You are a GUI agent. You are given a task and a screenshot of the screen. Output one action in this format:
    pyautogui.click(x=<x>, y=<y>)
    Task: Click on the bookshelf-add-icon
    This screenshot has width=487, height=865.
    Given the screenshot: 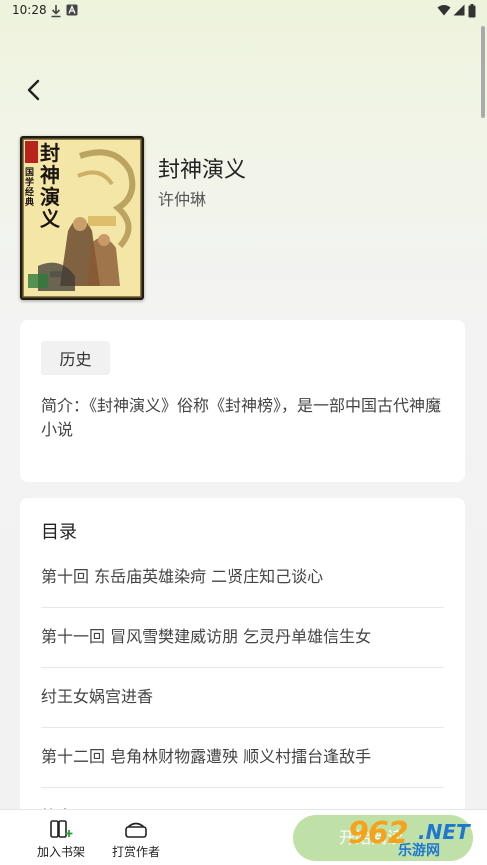 What is the action you would take?
    pyautogui.click(x=61, y=829)
    